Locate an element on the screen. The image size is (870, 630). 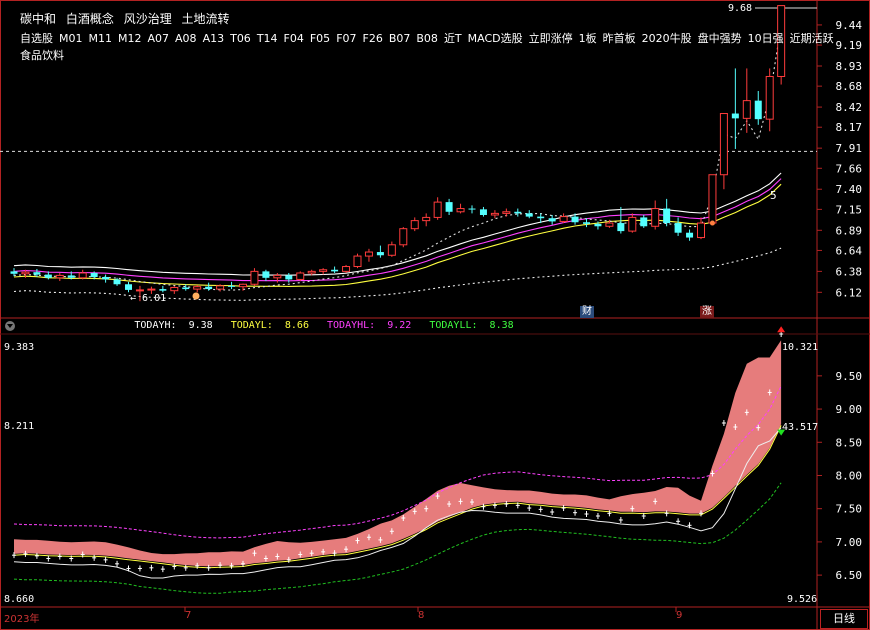
selection-tag: A08 is located at coordinates (186, 38).